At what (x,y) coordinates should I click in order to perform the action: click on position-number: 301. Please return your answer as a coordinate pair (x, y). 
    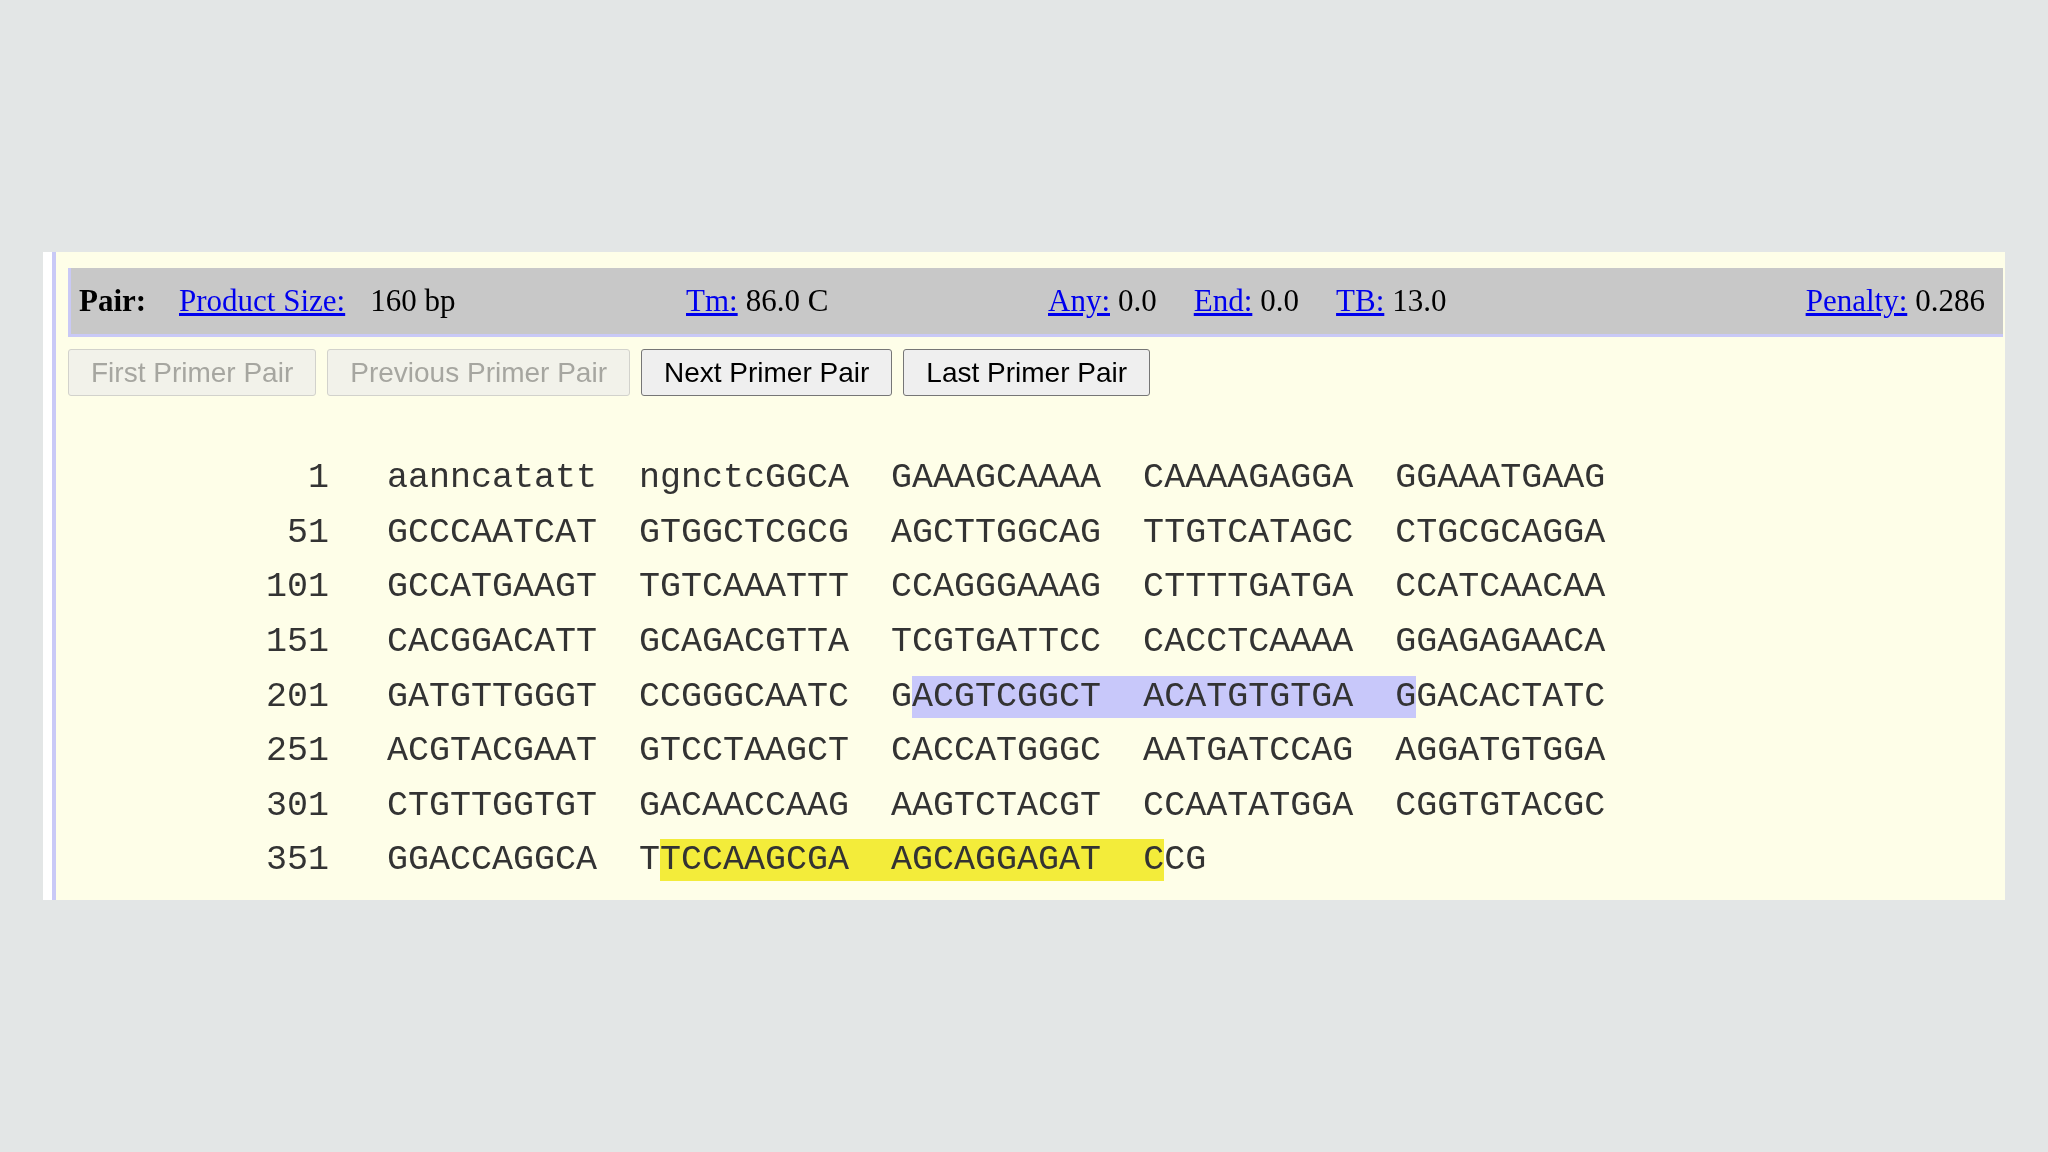
    Looking at the image, I should click on (297, 805).